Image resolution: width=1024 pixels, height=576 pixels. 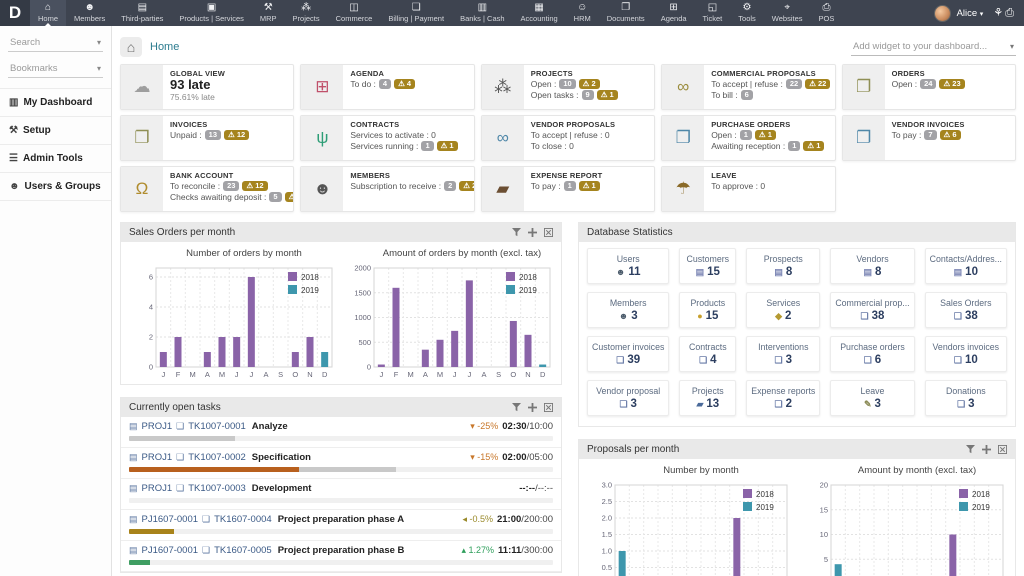 What do you see at coordinates (142, 13) in the screenshot?
I see `nav-item-third-parties: ▤ Third-parties` at bounding box center [142, 13].